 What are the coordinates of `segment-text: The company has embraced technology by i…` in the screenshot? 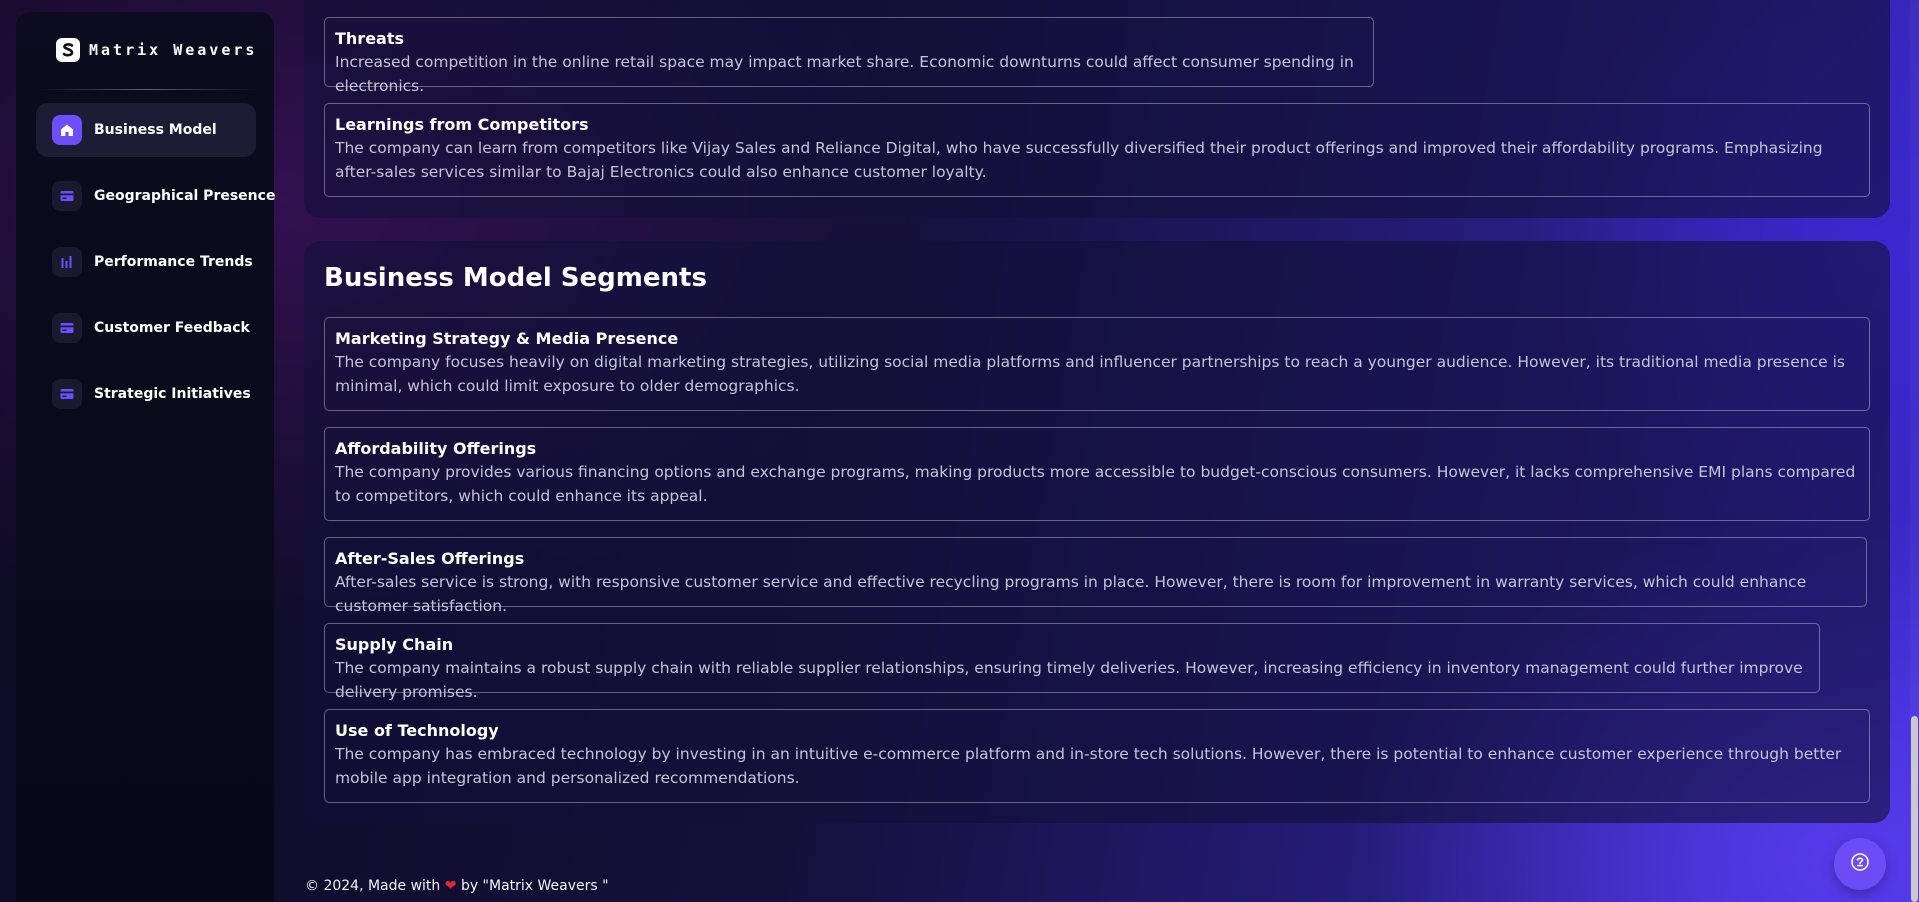 It's located at (1088, 766).